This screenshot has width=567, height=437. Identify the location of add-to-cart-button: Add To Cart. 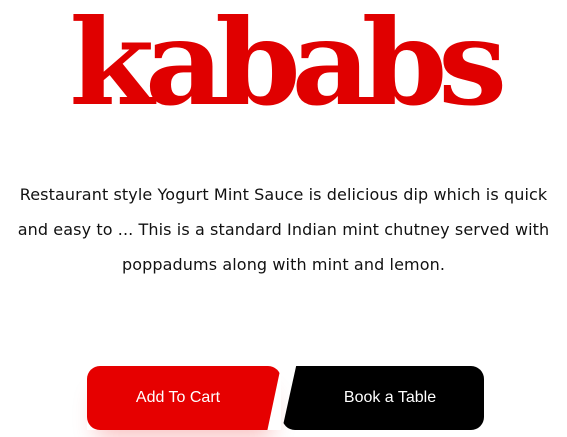
(184, 398).